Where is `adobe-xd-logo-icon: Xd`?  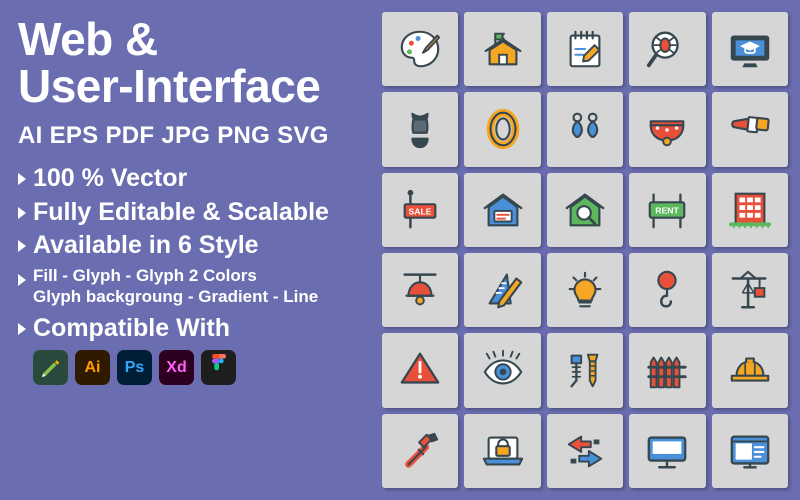
adobe-xd-logo-icon: Xd is located at coordinates (176, 368).